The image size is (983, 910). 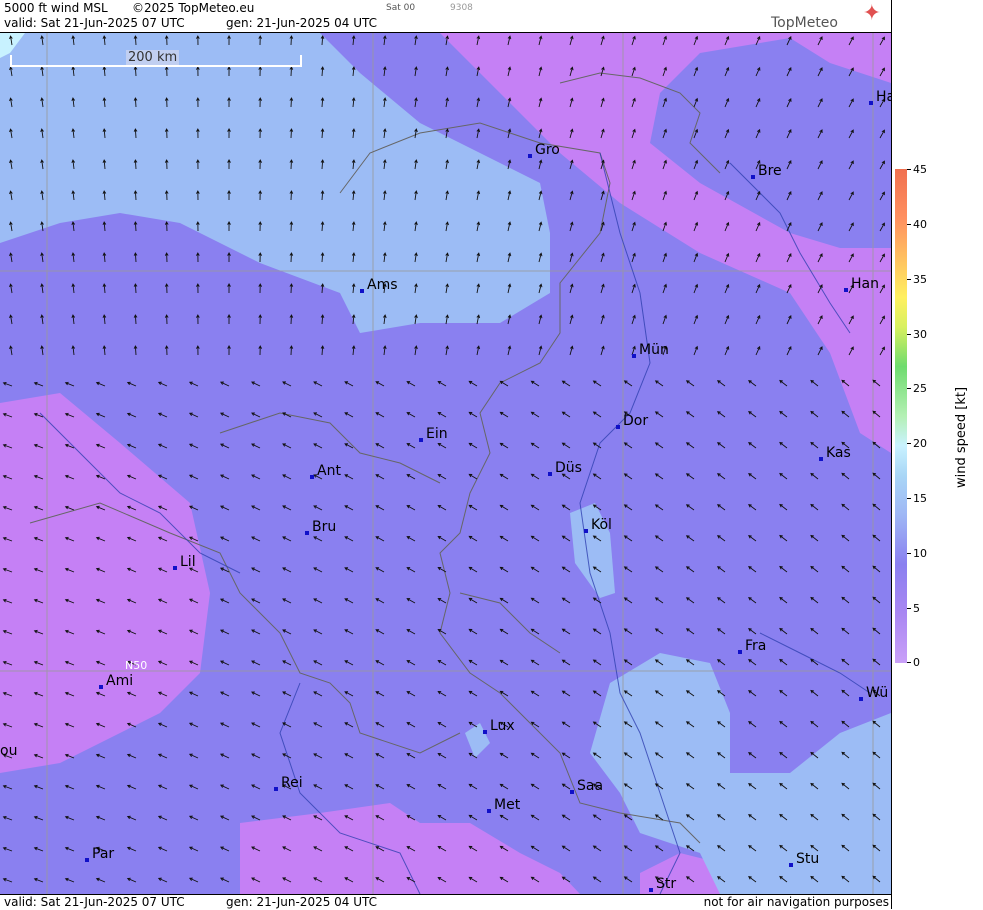 I want to click on compass-star-icon: ✦, so click(x=871, y=13).